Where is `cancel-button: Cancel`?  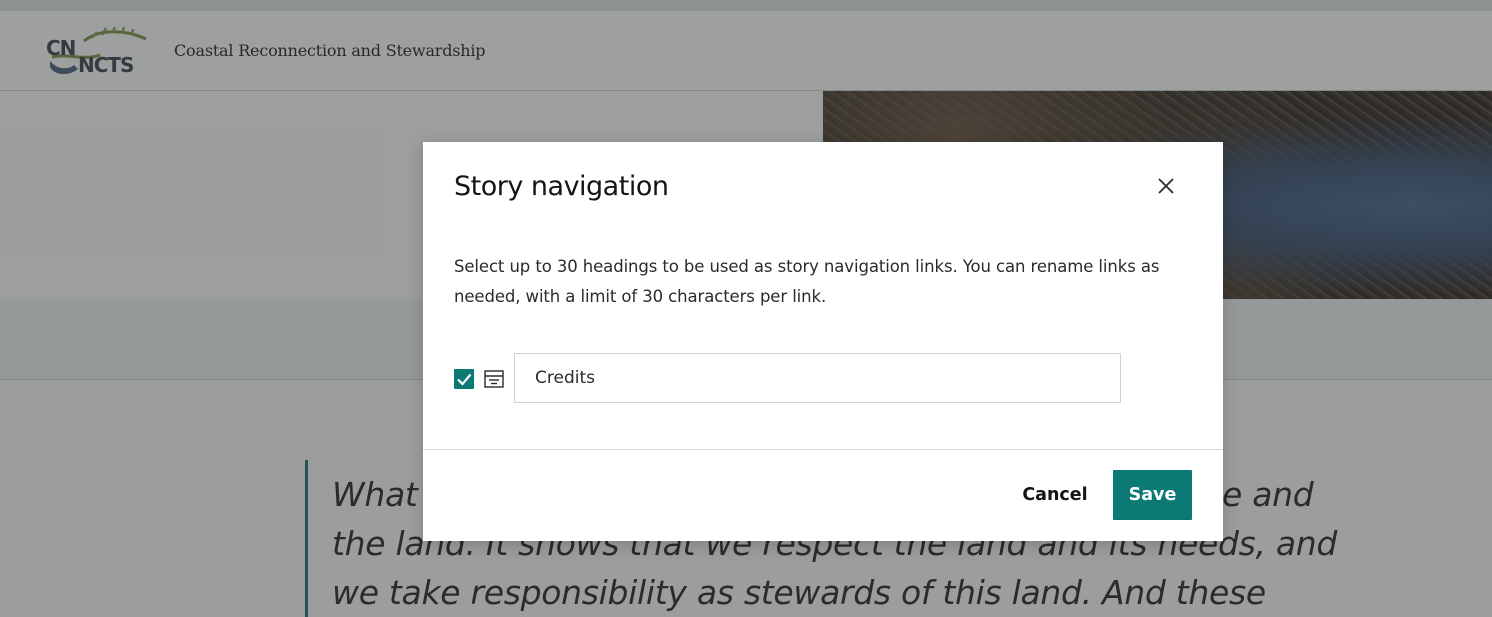
cancel-button: Cancel is located at coordinates (1055, 495).